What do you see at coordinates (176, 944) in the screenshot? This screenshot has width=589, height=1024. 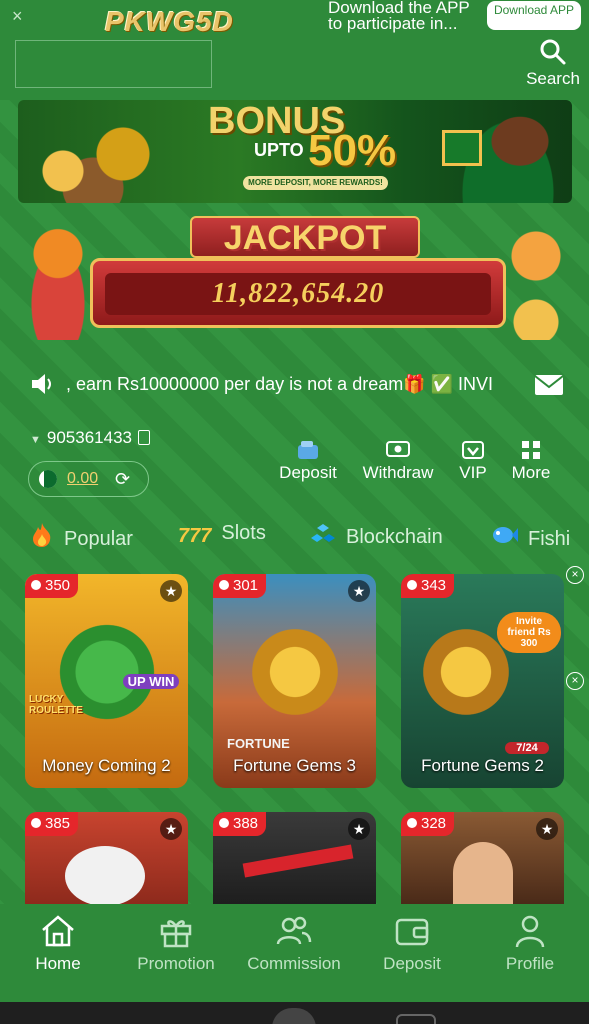 I see `nav-promotion: Promotion` at bounding box center [176, 944].